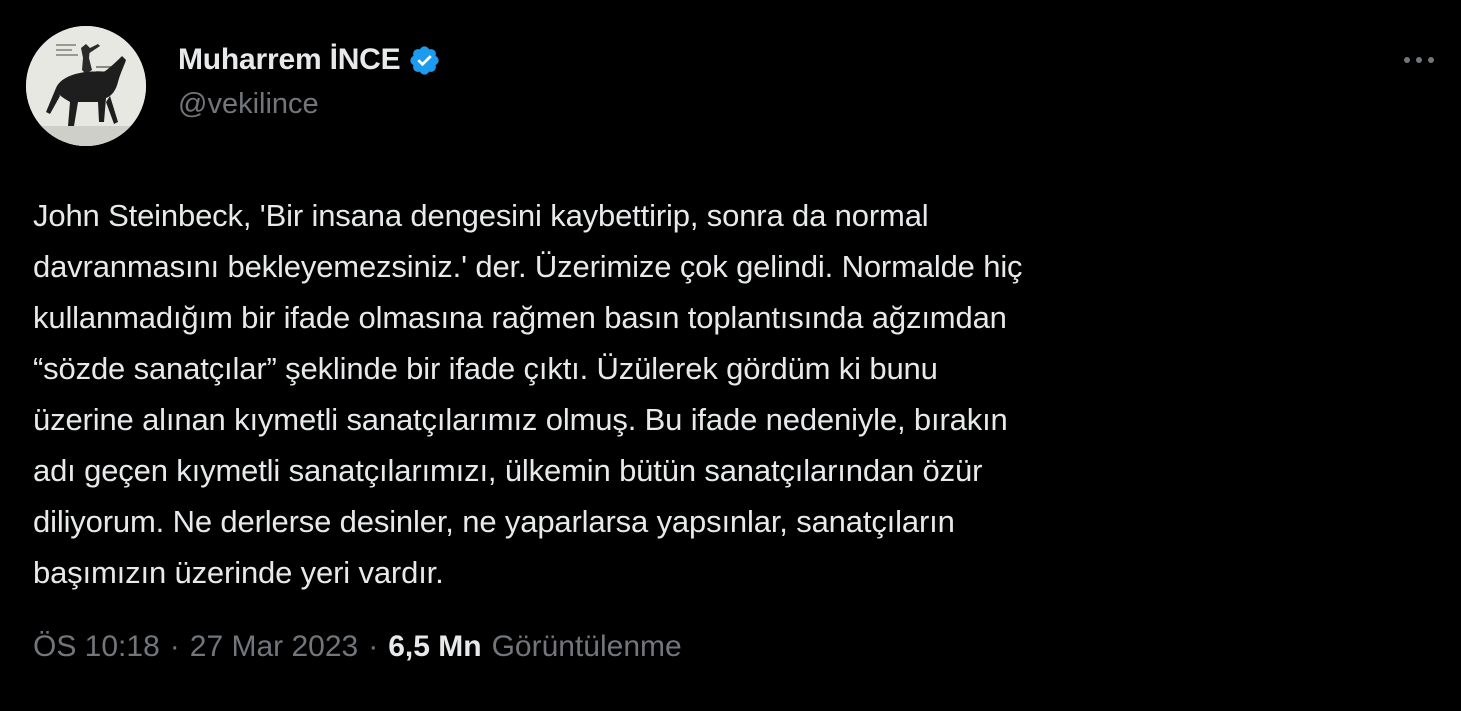  Describe the element at coordinates (96, 647) in the screenshot. I see `tweet-time: ÖS 10:18` at that location.